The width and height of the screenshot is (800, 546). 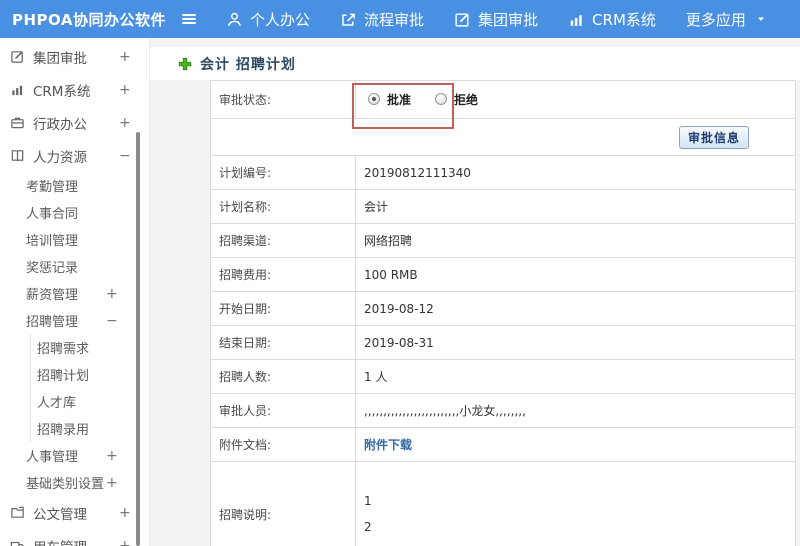 I want to click on approval-info-row: 审批信息, so click(x=503, y=137).